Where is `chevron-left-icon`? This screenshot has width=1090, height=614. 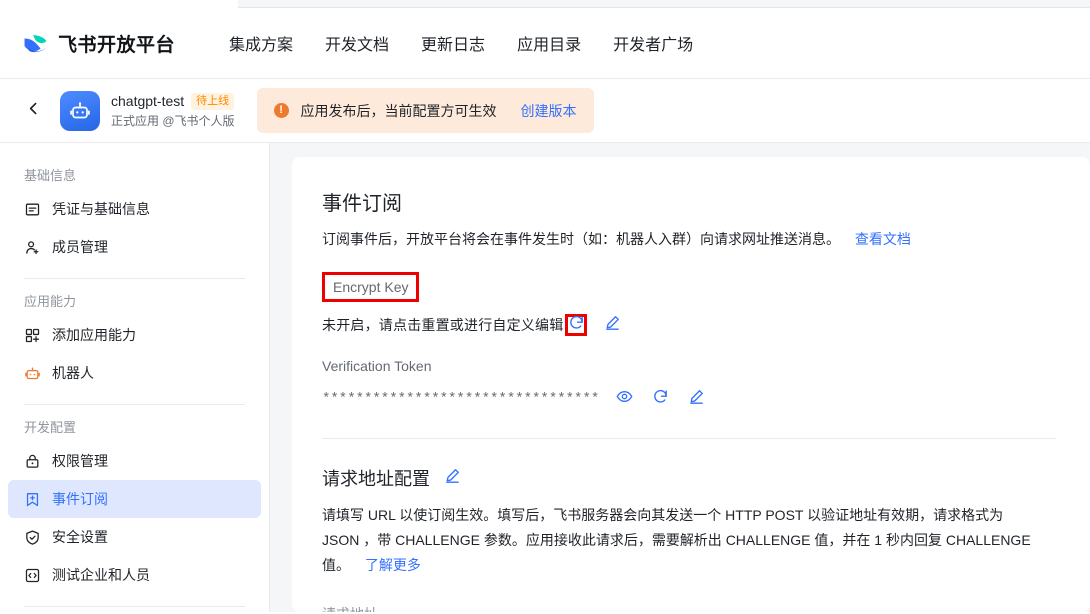
chevron-left-icon is located at coordinates (33, 111).